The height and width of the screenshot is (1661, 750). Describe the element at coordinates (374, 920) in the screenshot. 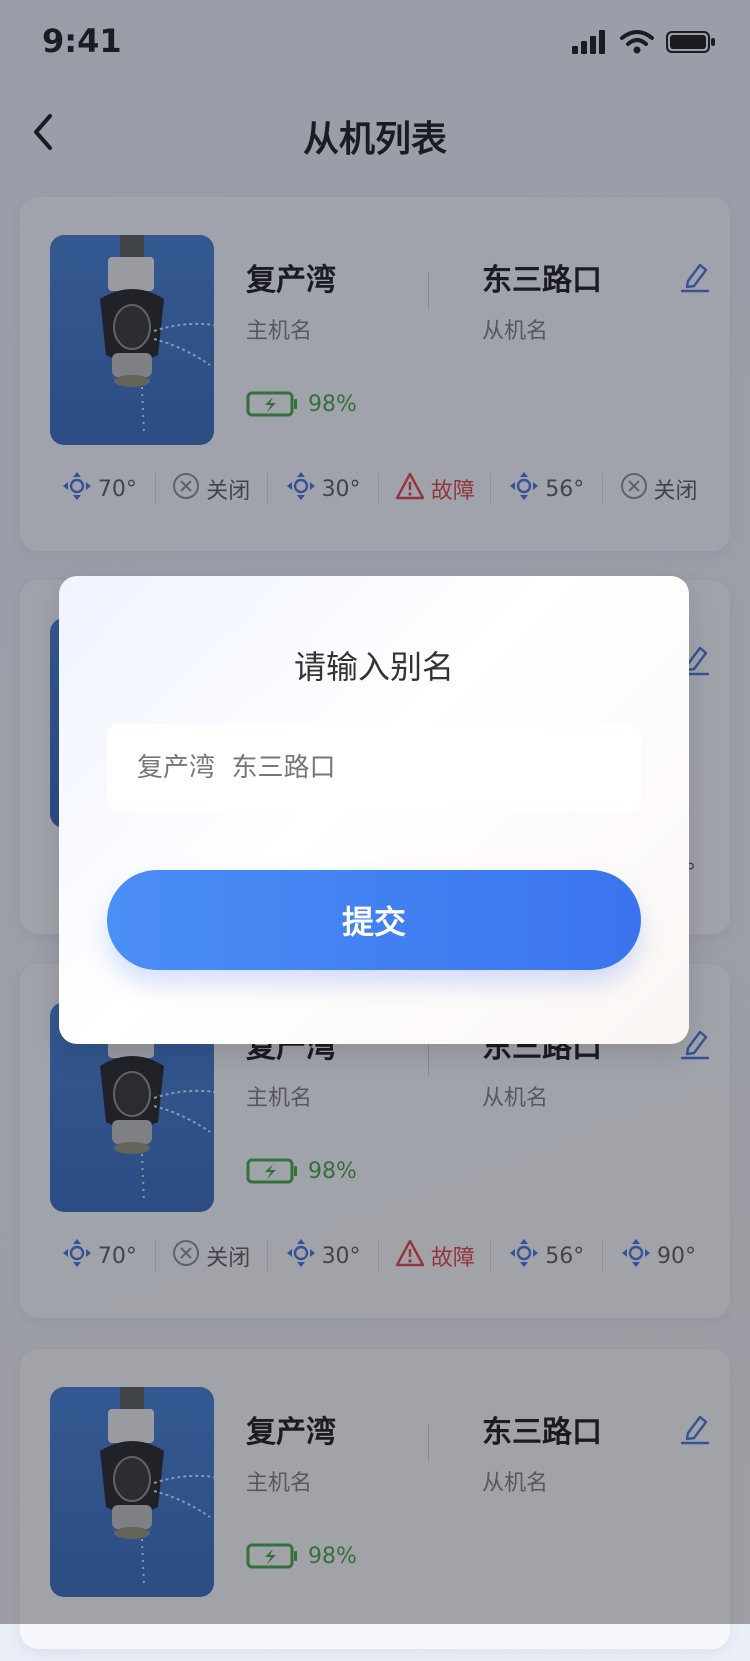

I see `submit-button: 提交` at that location.